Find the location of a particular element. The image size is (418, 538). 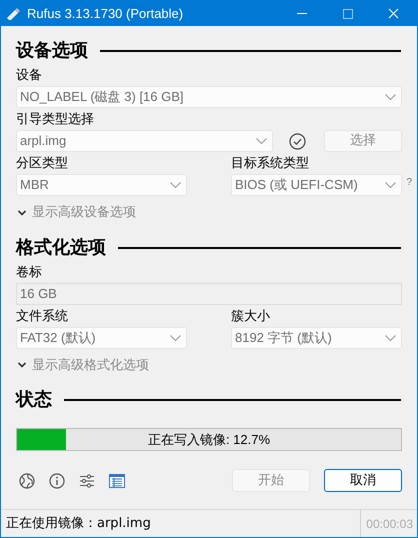

section-heading: 设备选项 is located at coordinates (52, 51).